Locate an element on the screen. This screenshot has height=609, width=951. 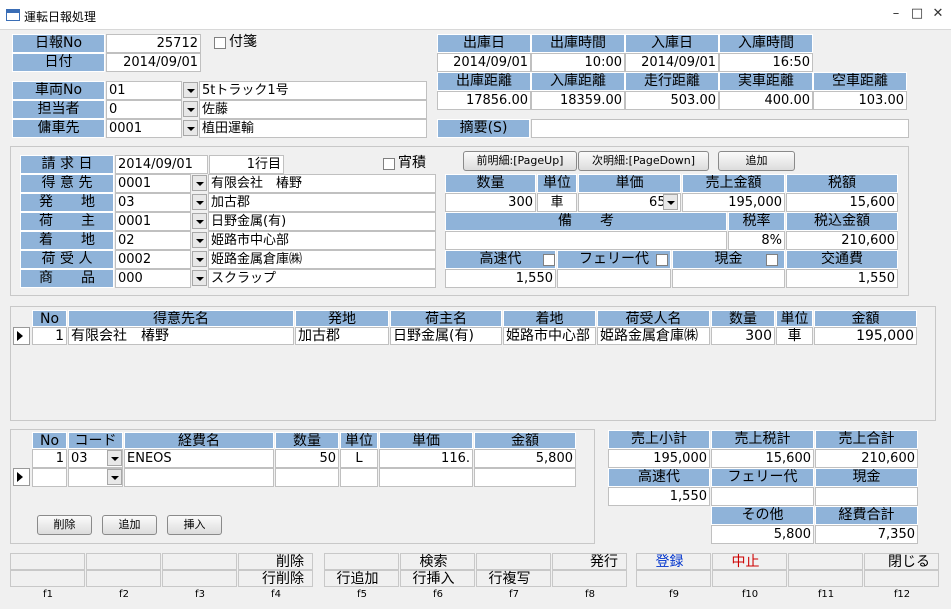
sales-value: 15,600 is located at coordinates (842, 202).